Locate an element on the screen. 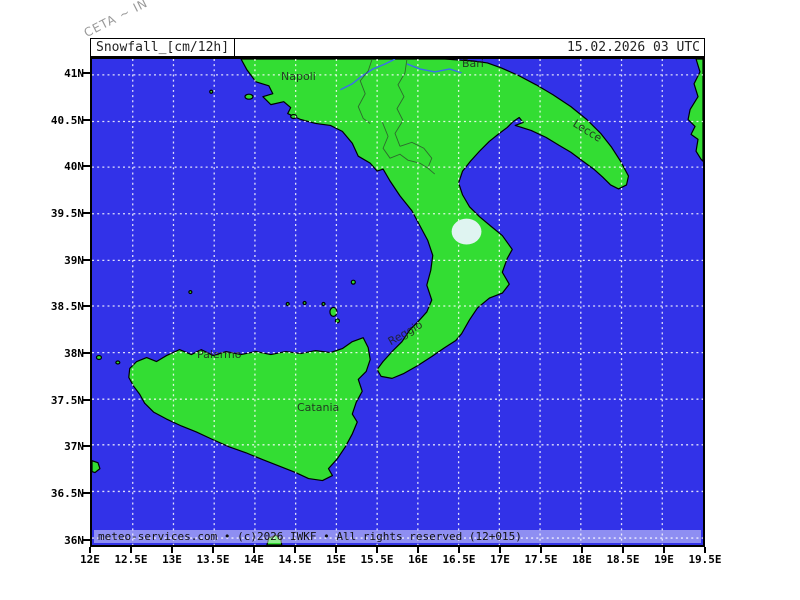 This screenshot has height=600, width=800. ustica-island is located at coordinates (190, 292).